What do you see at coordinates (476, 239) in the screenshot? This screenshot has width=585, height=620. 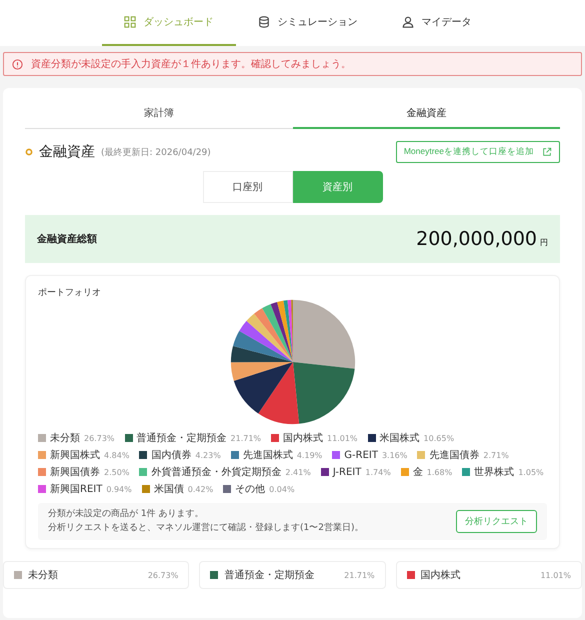 I see `total-amount: 200,000,000` at bounding box center [476, 239].